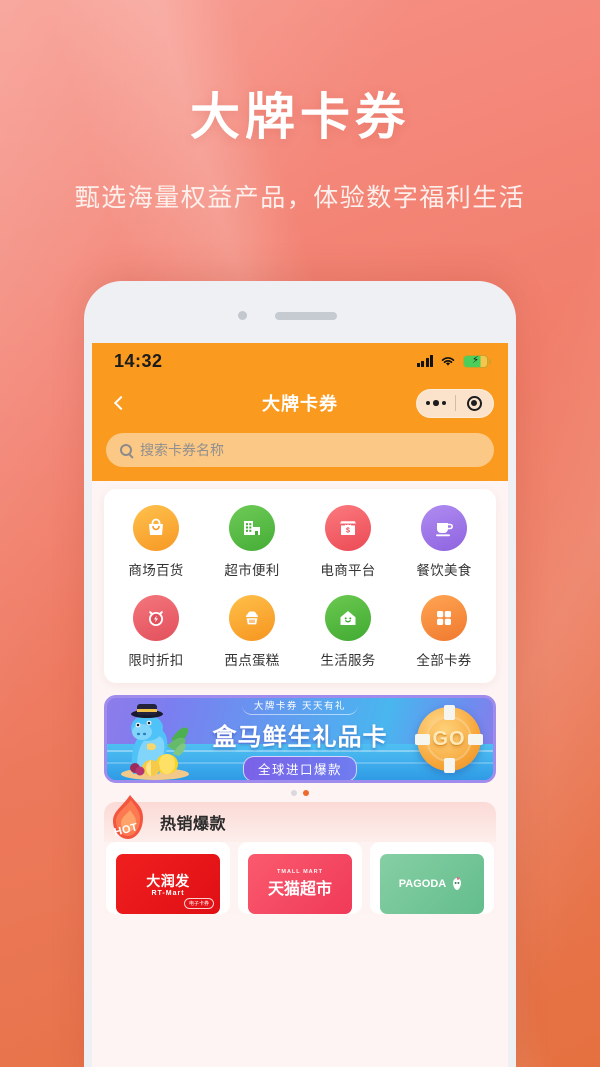 The width and height of the screenshot is (600, 1067). What do you see at coordinates (444, 660) in the screenshot?
I see `category-label: 全部卡券` at bounding box center [444, 660].